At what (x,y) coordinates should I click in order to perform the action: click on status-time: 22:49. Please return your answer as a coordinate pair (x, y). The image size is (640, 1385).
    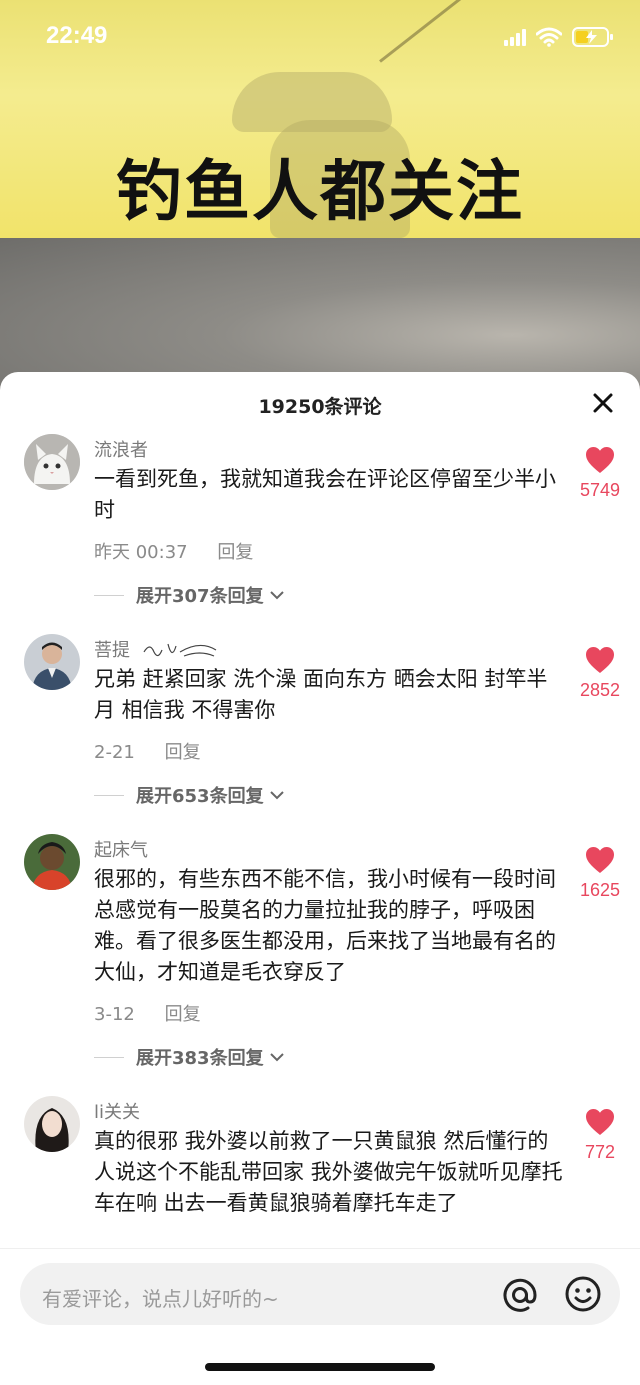
    Looking at the image, I should click on (77, 35).